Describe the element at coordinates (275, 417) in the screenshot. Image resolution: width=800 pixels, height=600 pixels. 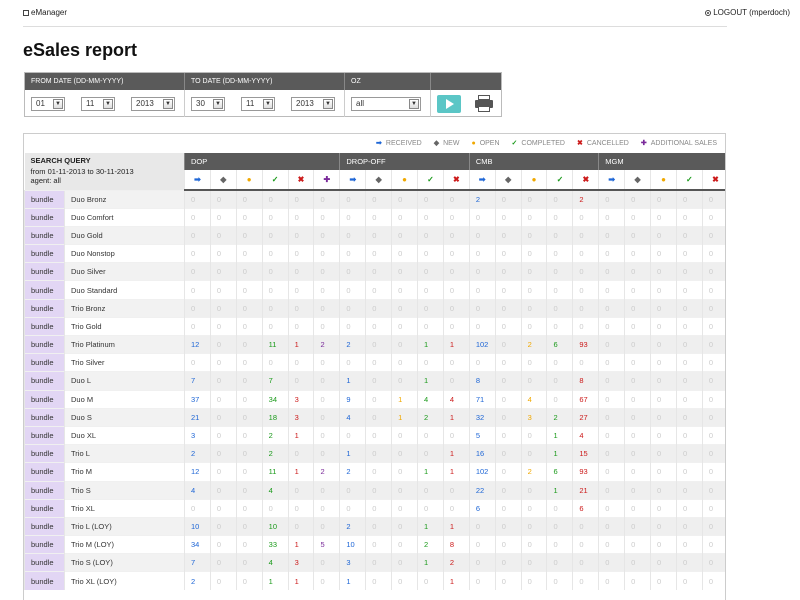
I see `cell-comp: 18` at that location.